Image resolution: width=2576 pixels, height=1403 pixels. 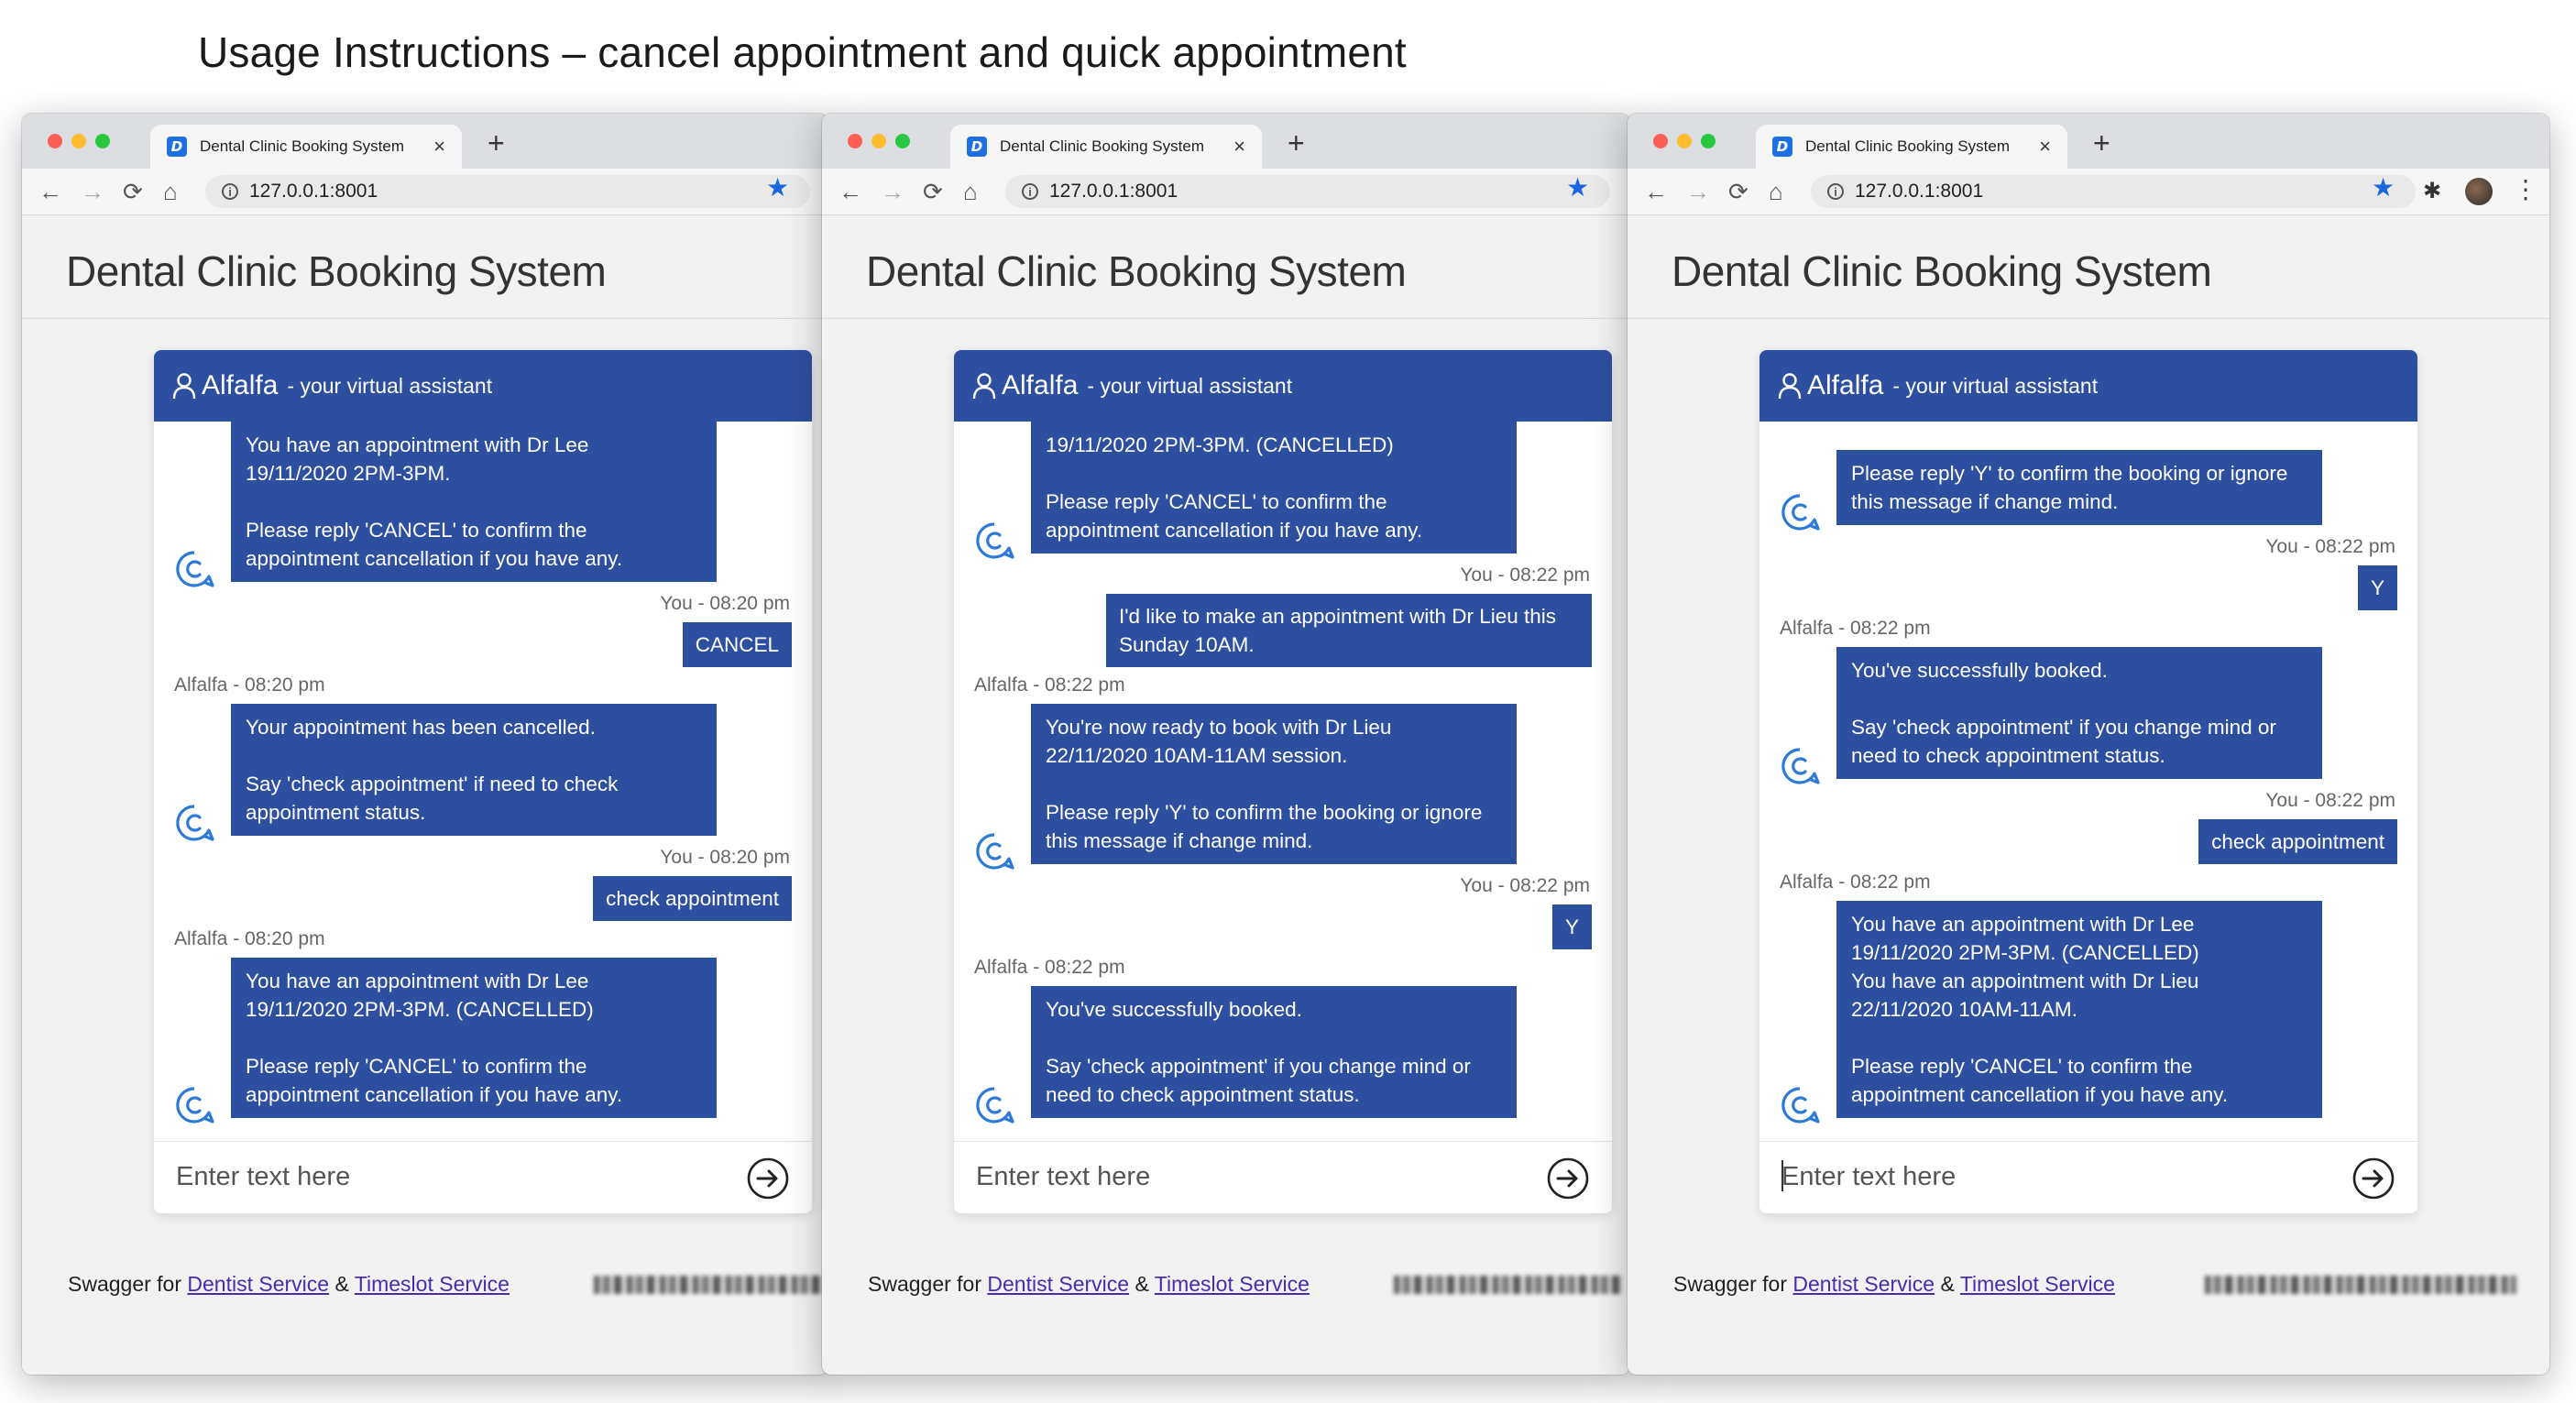 What do you see at coordinates (417, 981) in the screenshot?
I see `message-line: You have an appointment with Dr Lee` at bounding box center [417, 981].